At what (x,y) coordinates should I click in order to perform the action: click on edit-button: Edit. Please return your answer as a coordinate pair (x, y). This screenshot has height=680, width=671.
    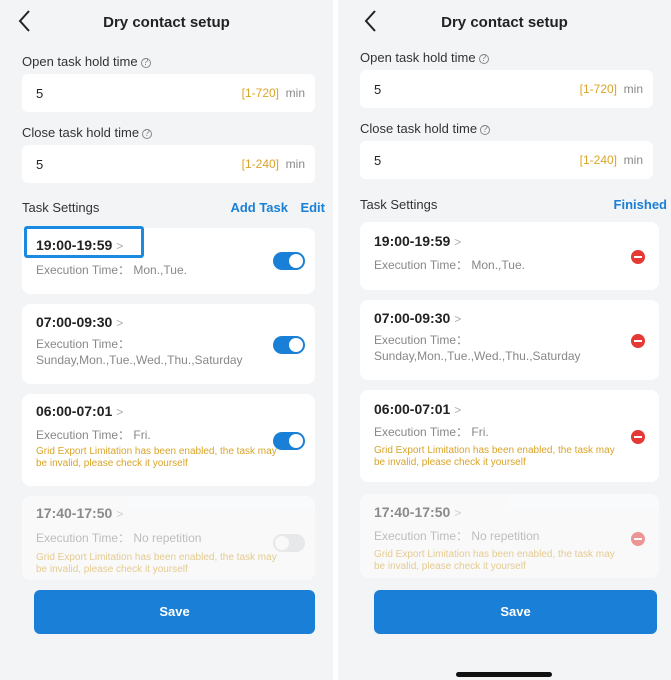
    Looking at the image, I should click on (312, 207).